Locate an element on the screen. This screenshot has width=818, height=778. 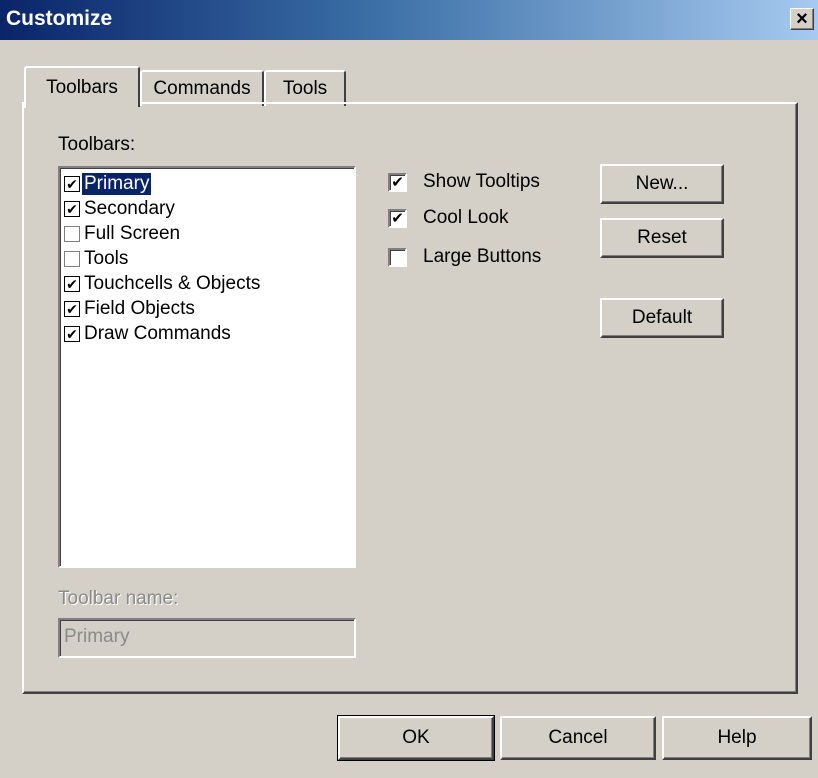
list-item-field-objects: ✔ Field Objects is located at coordinates (208, 309).